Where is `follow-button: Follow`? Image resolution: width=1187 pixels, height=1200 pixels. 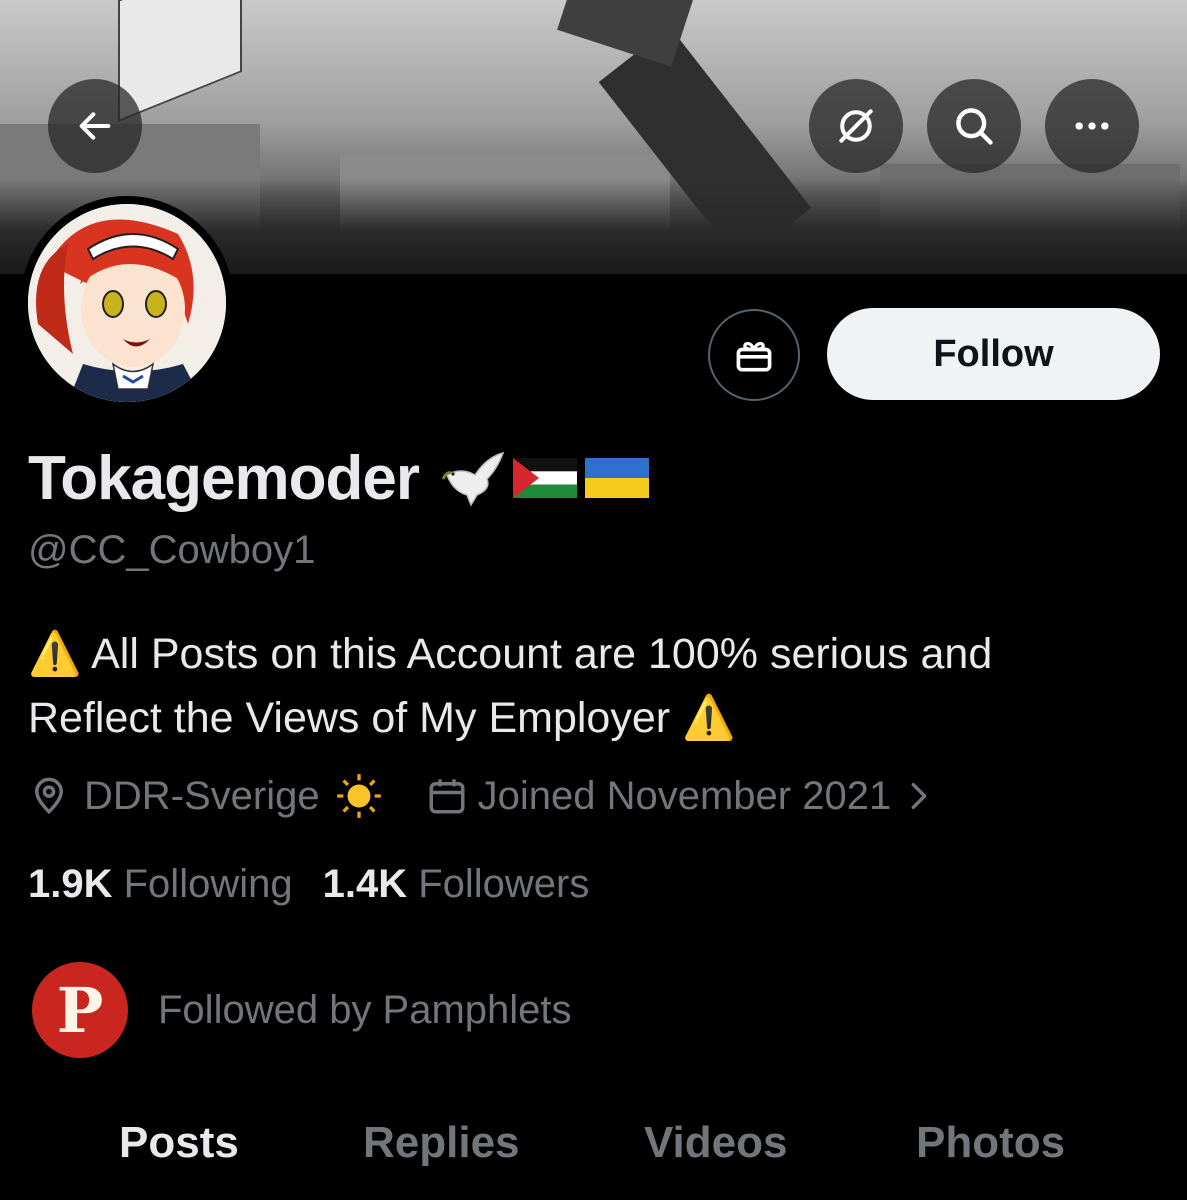
follow-button: Follow is located at coordinates (993, 354).